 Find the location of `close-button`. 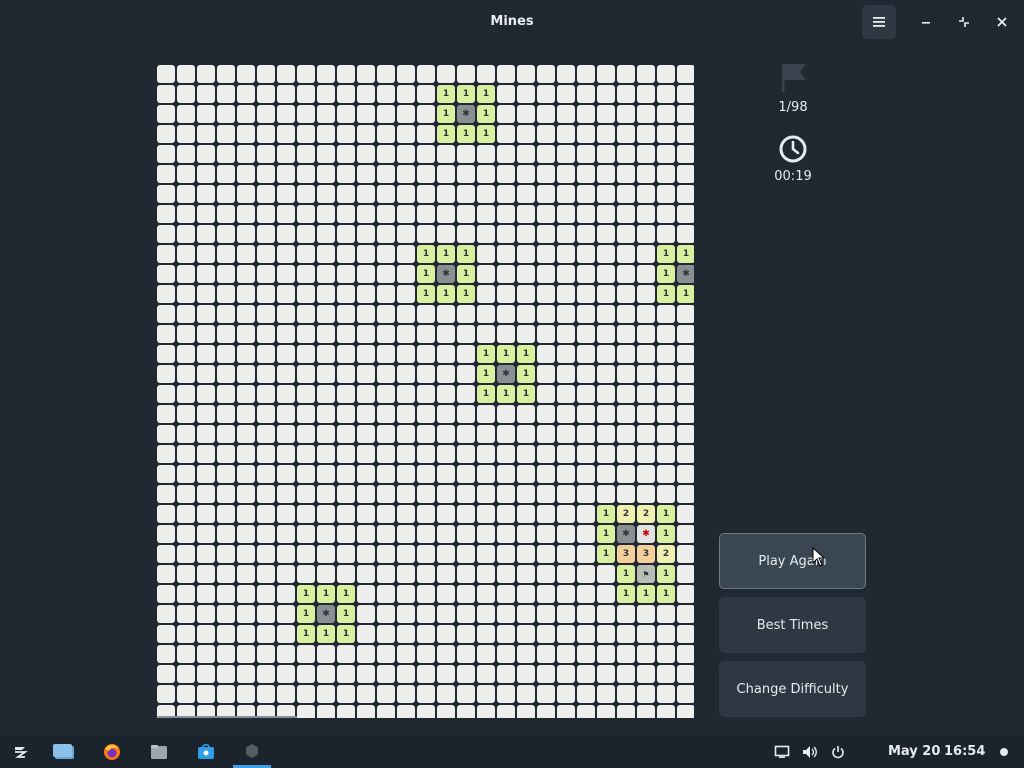

close-button is located at coordinates (1002, 22).